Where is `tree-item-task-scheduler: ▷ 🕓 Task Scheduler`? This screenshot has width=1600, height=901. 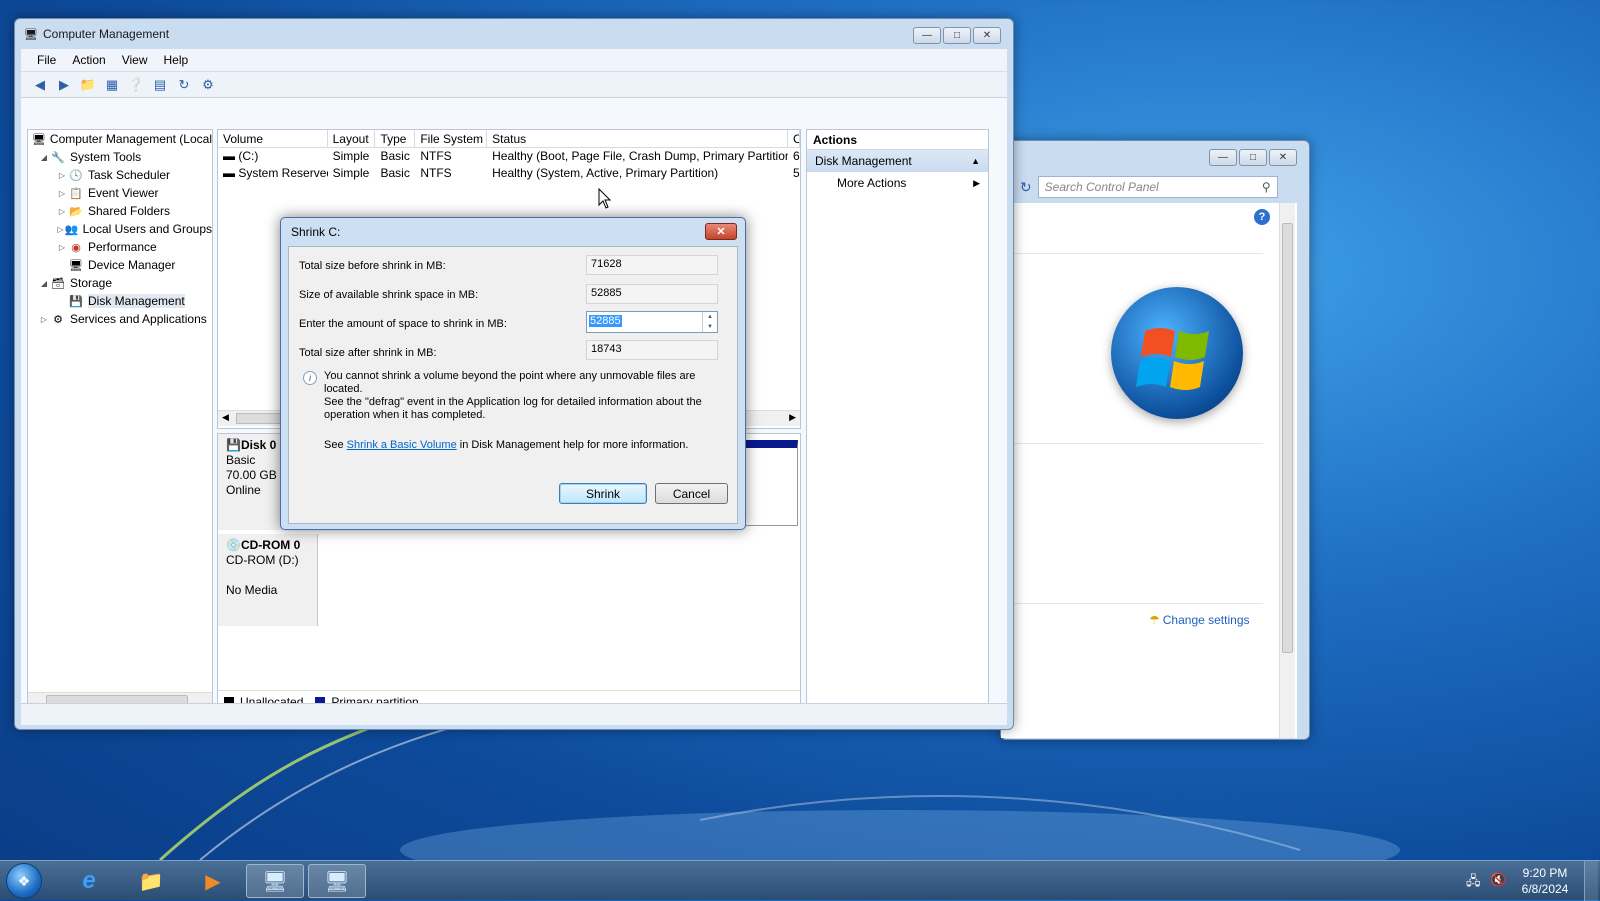
tree-item-task-scheduler: ▷ 🕓 Task Scheduler is located at coordinates (120, 175).